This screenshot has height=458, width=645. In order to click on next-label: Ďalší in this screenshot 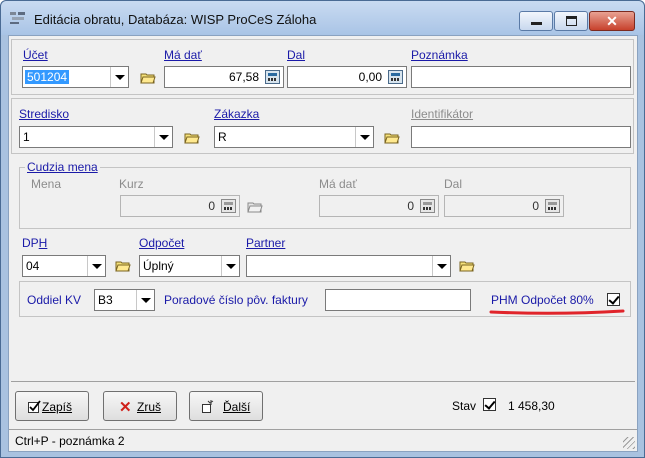, I will do `click(237, 407)`.